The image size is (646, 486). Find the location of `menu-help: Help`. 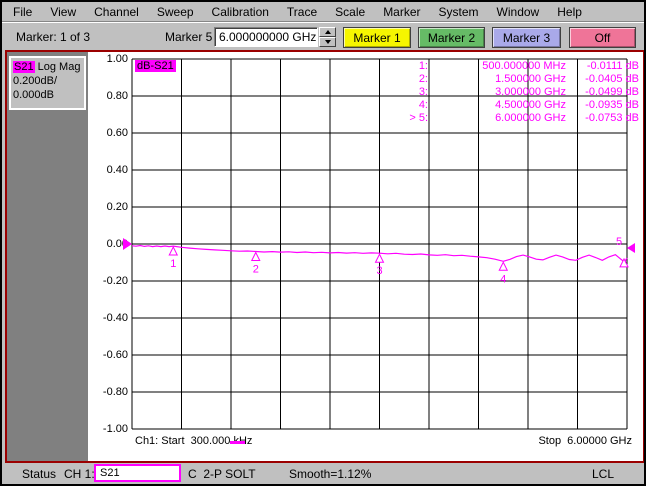

menu-help: Help is located at coordinates (569, 12).